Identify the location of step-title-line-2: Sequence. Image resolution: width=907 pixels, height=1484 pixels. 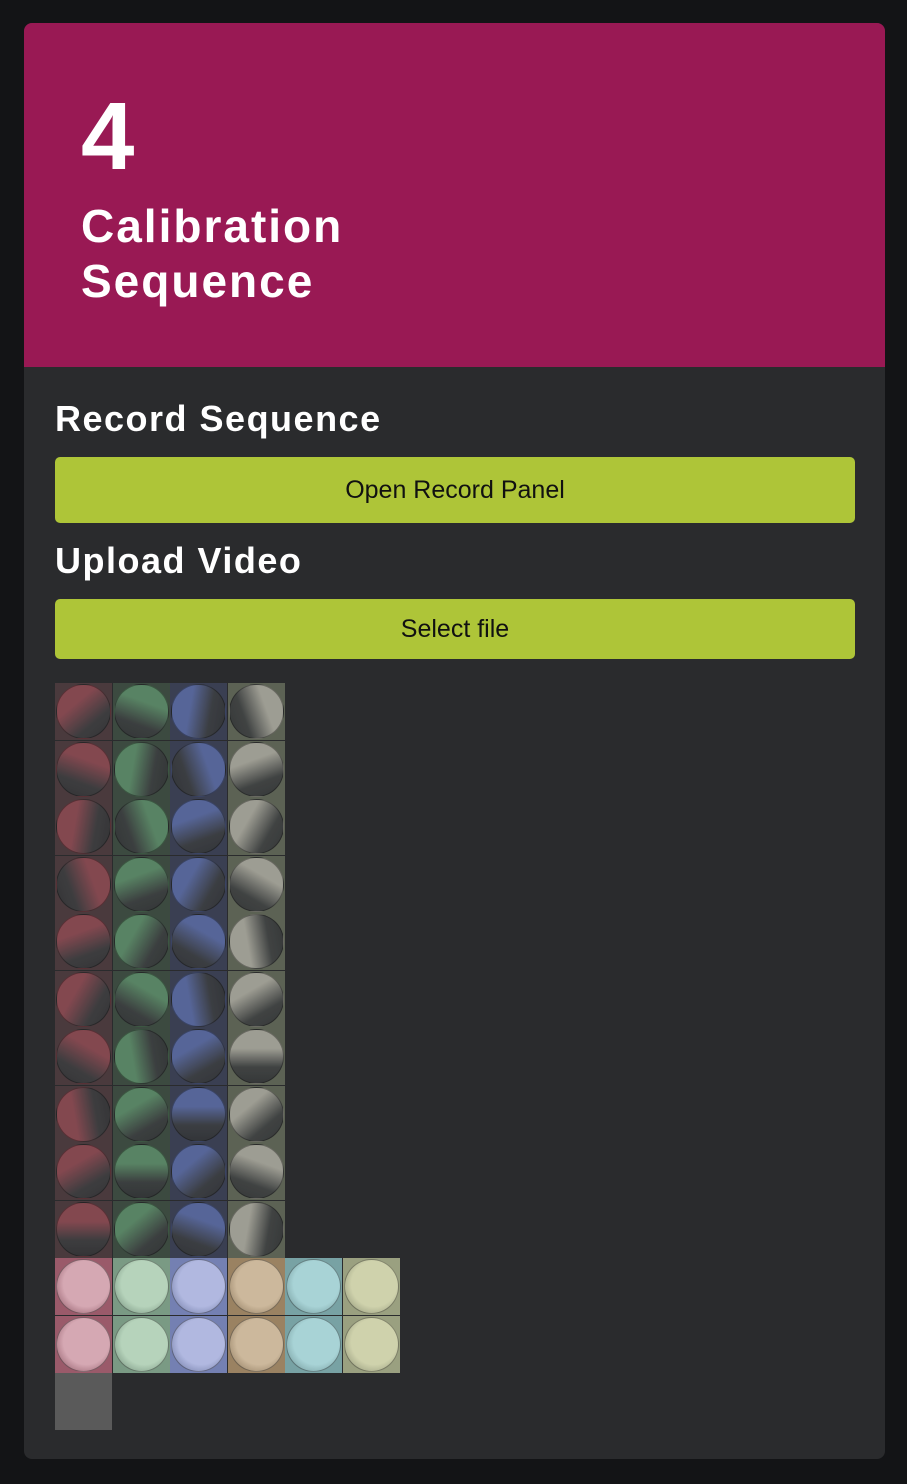
(198, 281).